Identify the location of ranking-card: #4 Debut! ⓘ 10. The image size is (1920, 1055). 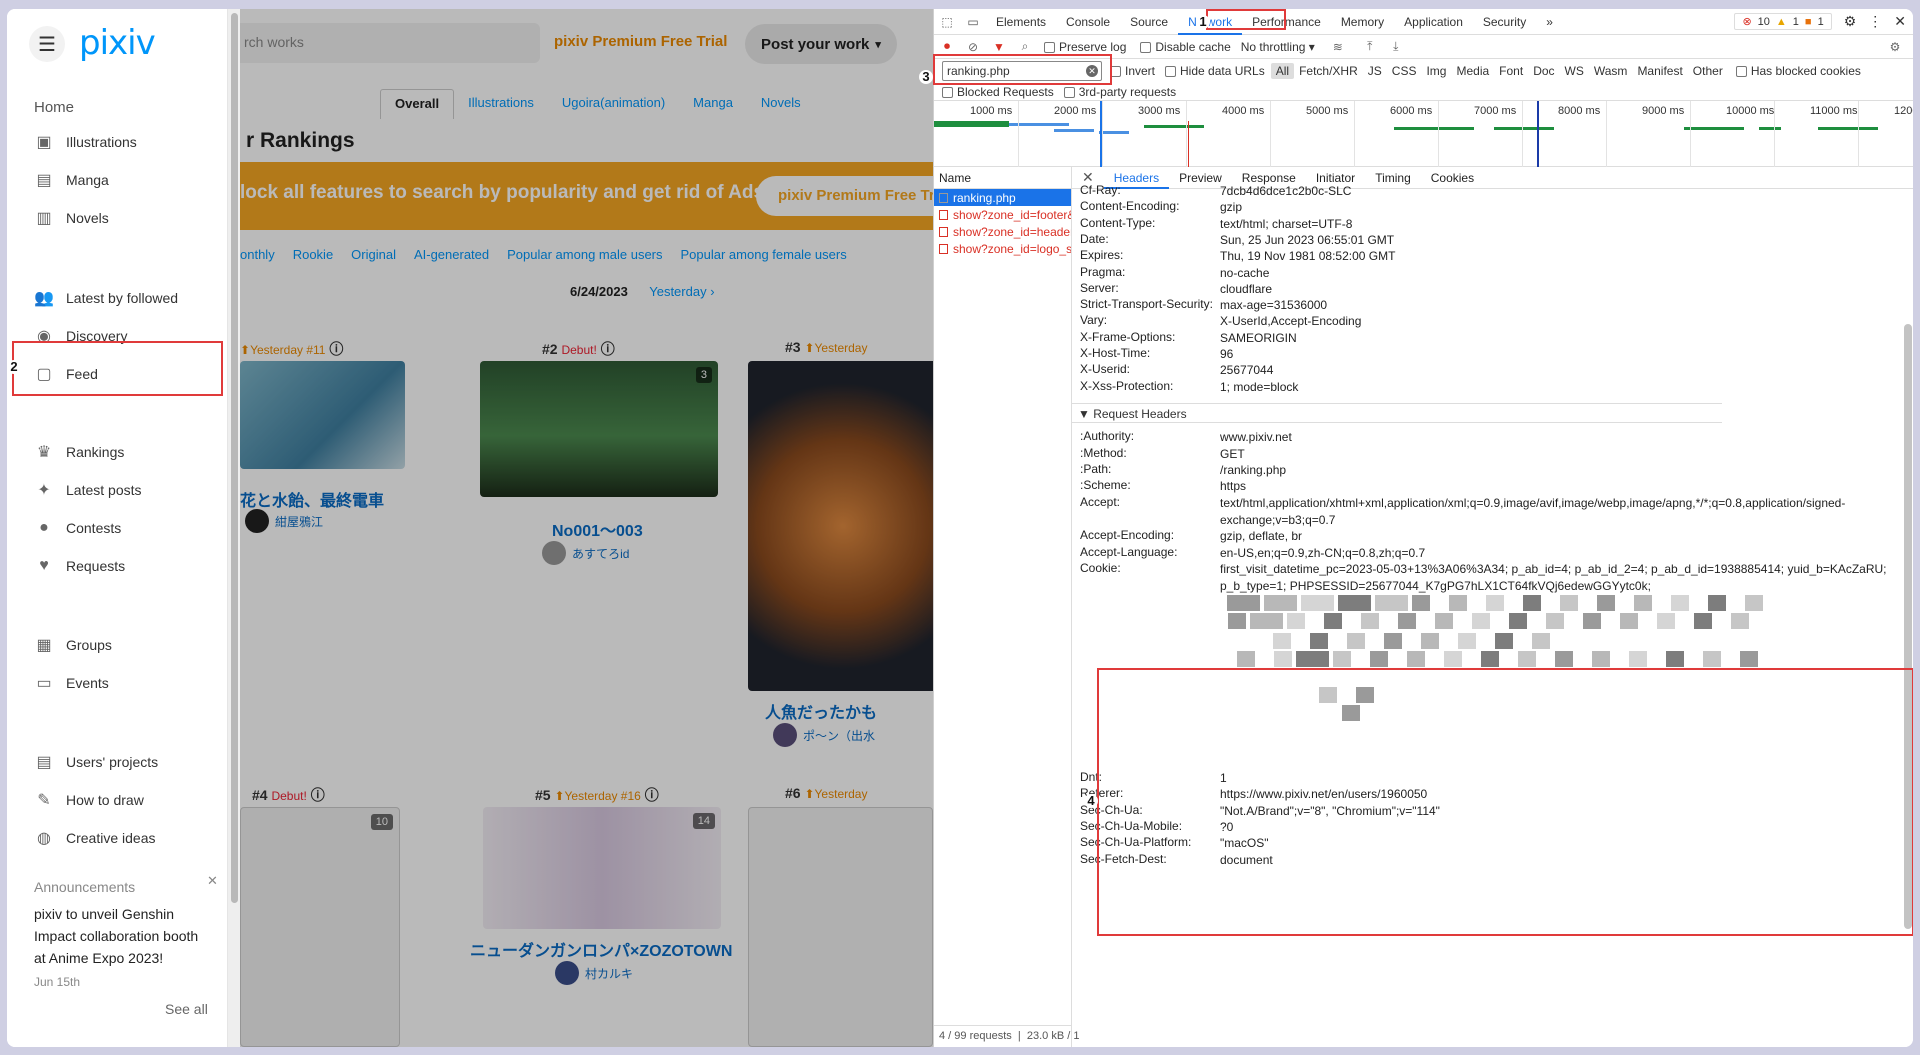
(340, 916).